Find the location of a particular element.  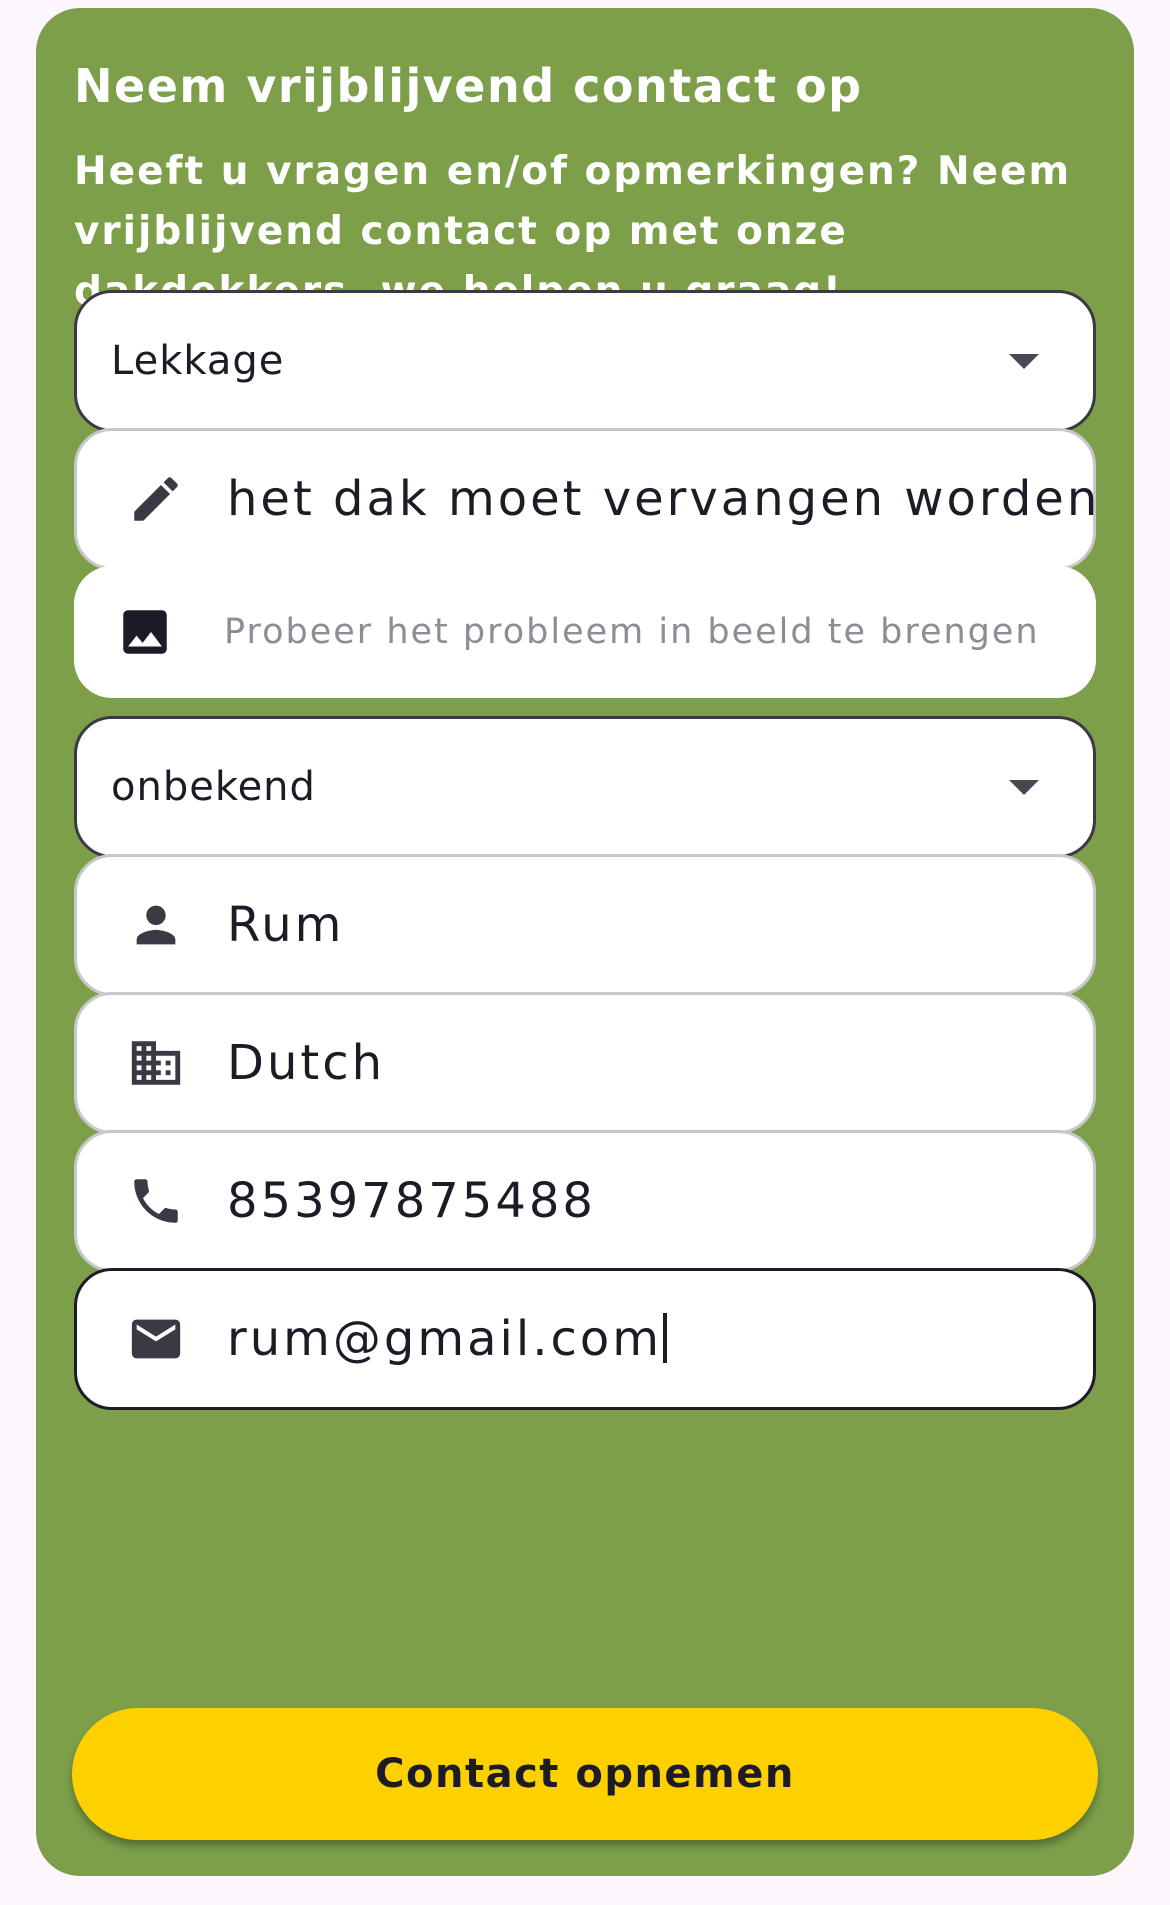

email-field: rum@gmail.com is located at coordinates (585, 1339).